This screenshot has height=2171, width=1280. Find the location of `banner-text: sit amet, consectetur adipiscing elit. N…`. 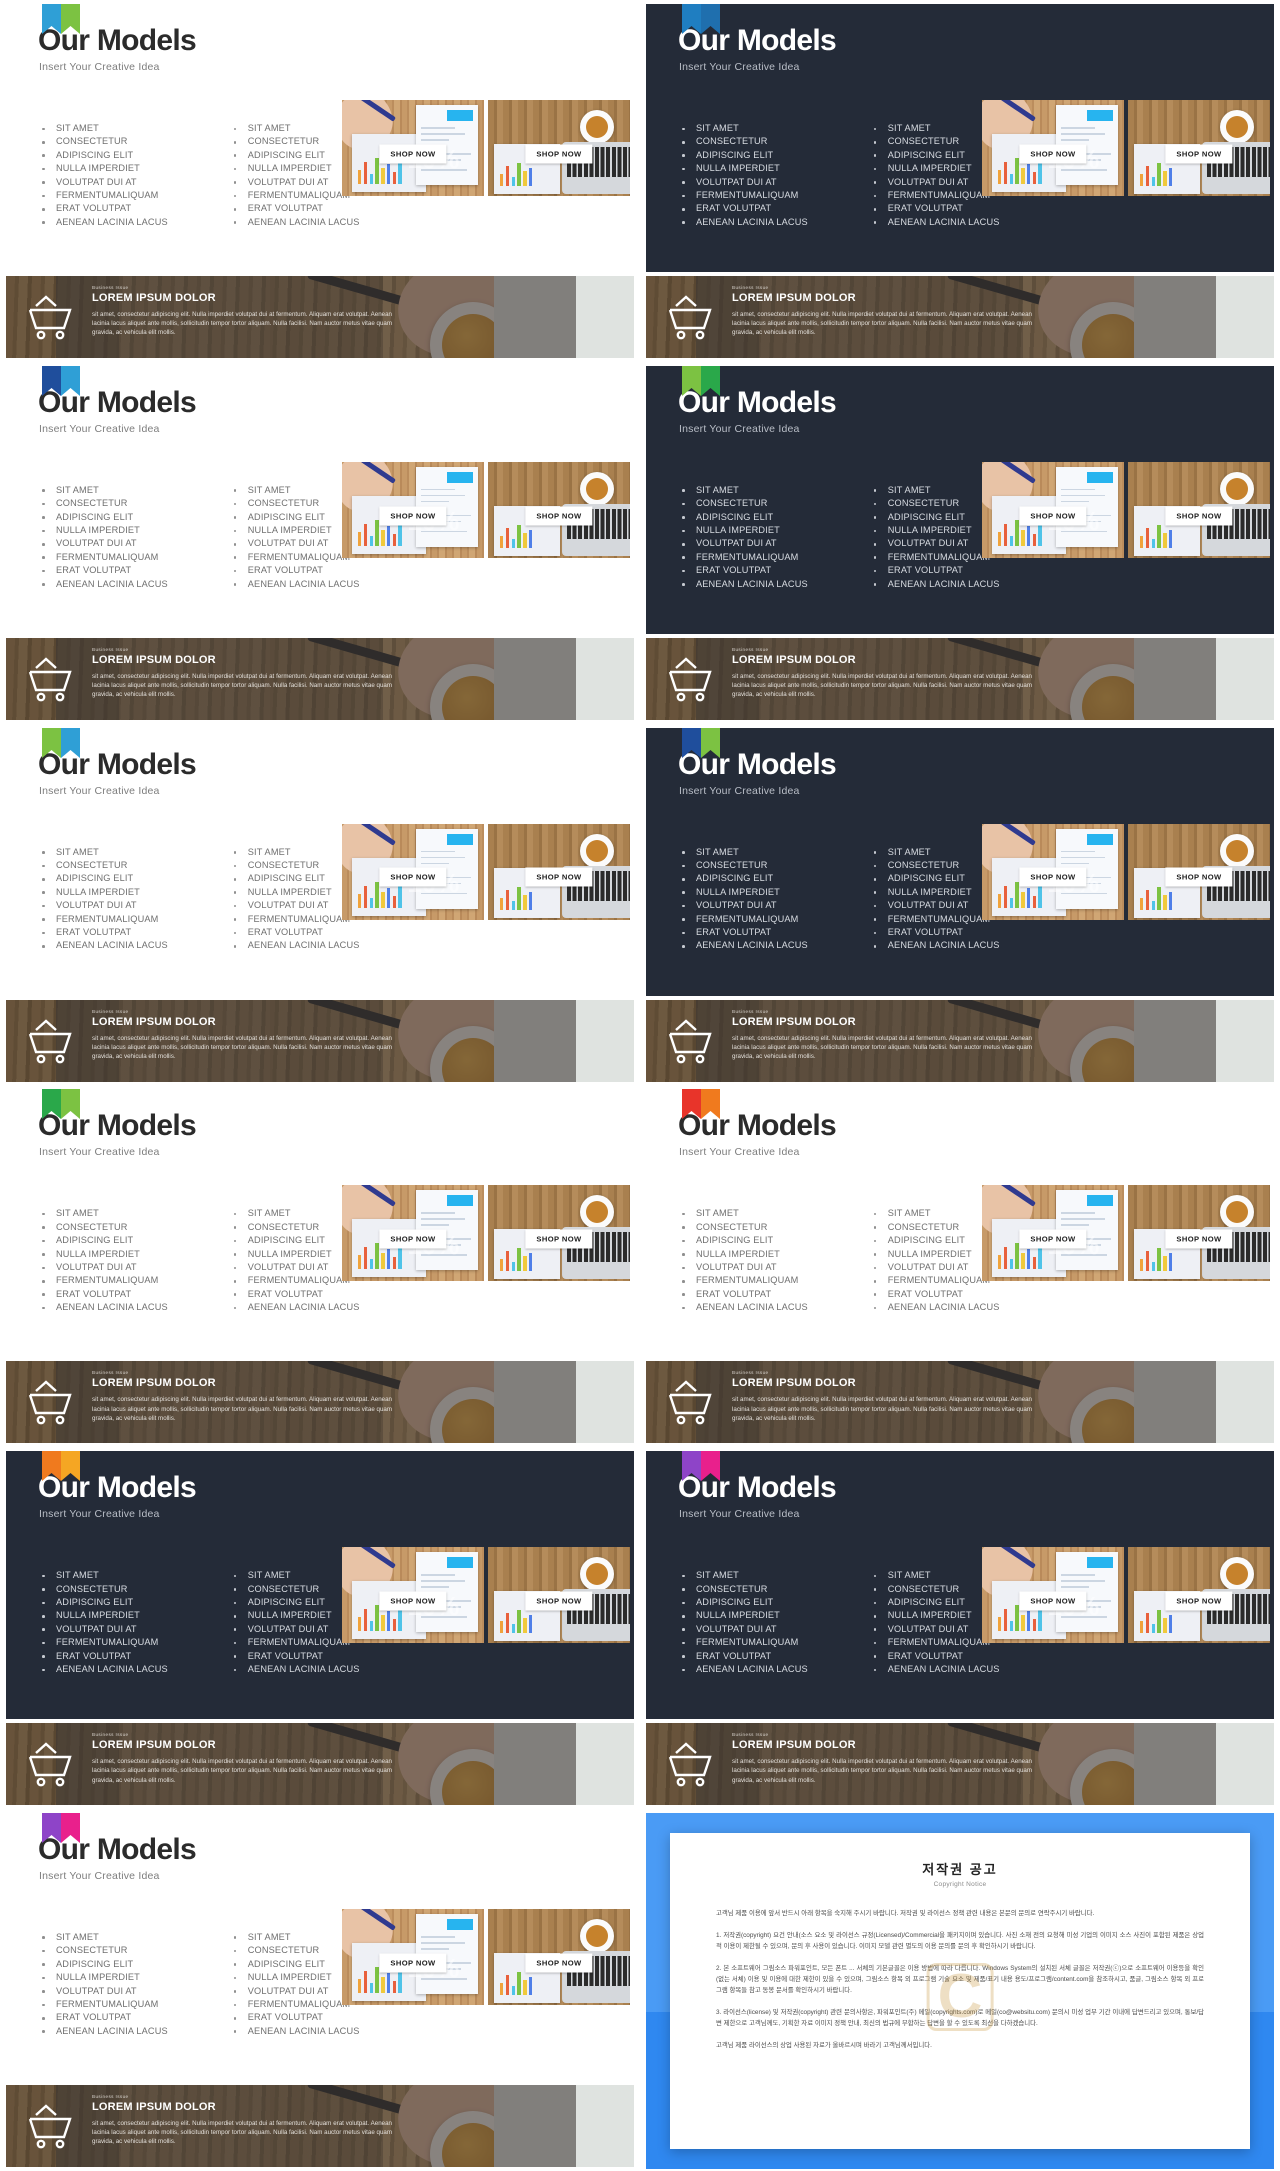

banner-text: sit amet, consectetur adipiscing elit. N… is located at coordinates (242, 1409).